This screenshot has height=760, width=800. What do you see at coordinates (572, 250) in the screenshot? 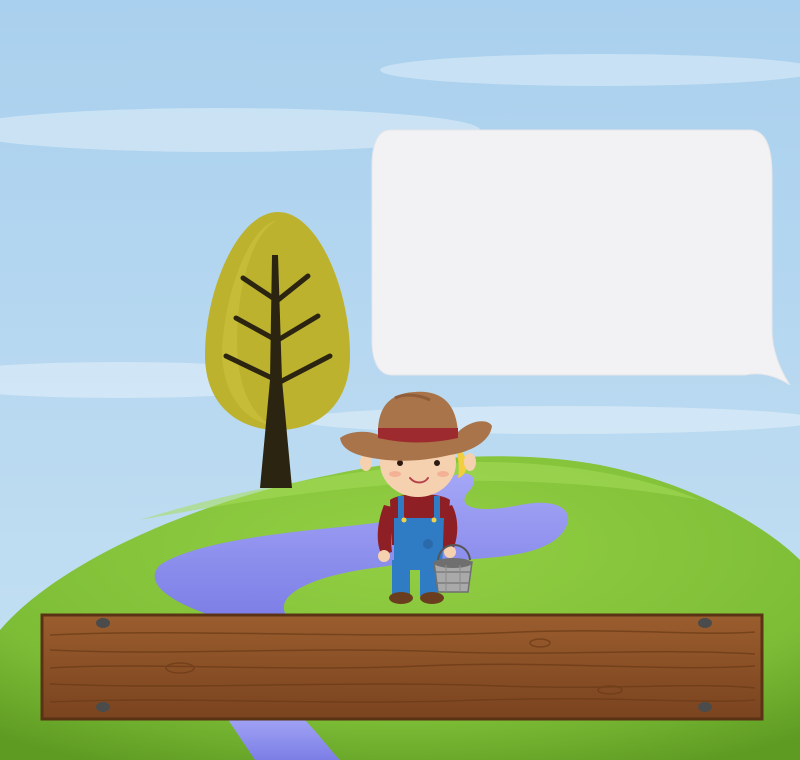
I see `speech-bubble-text` at bounding box center [572, 250].